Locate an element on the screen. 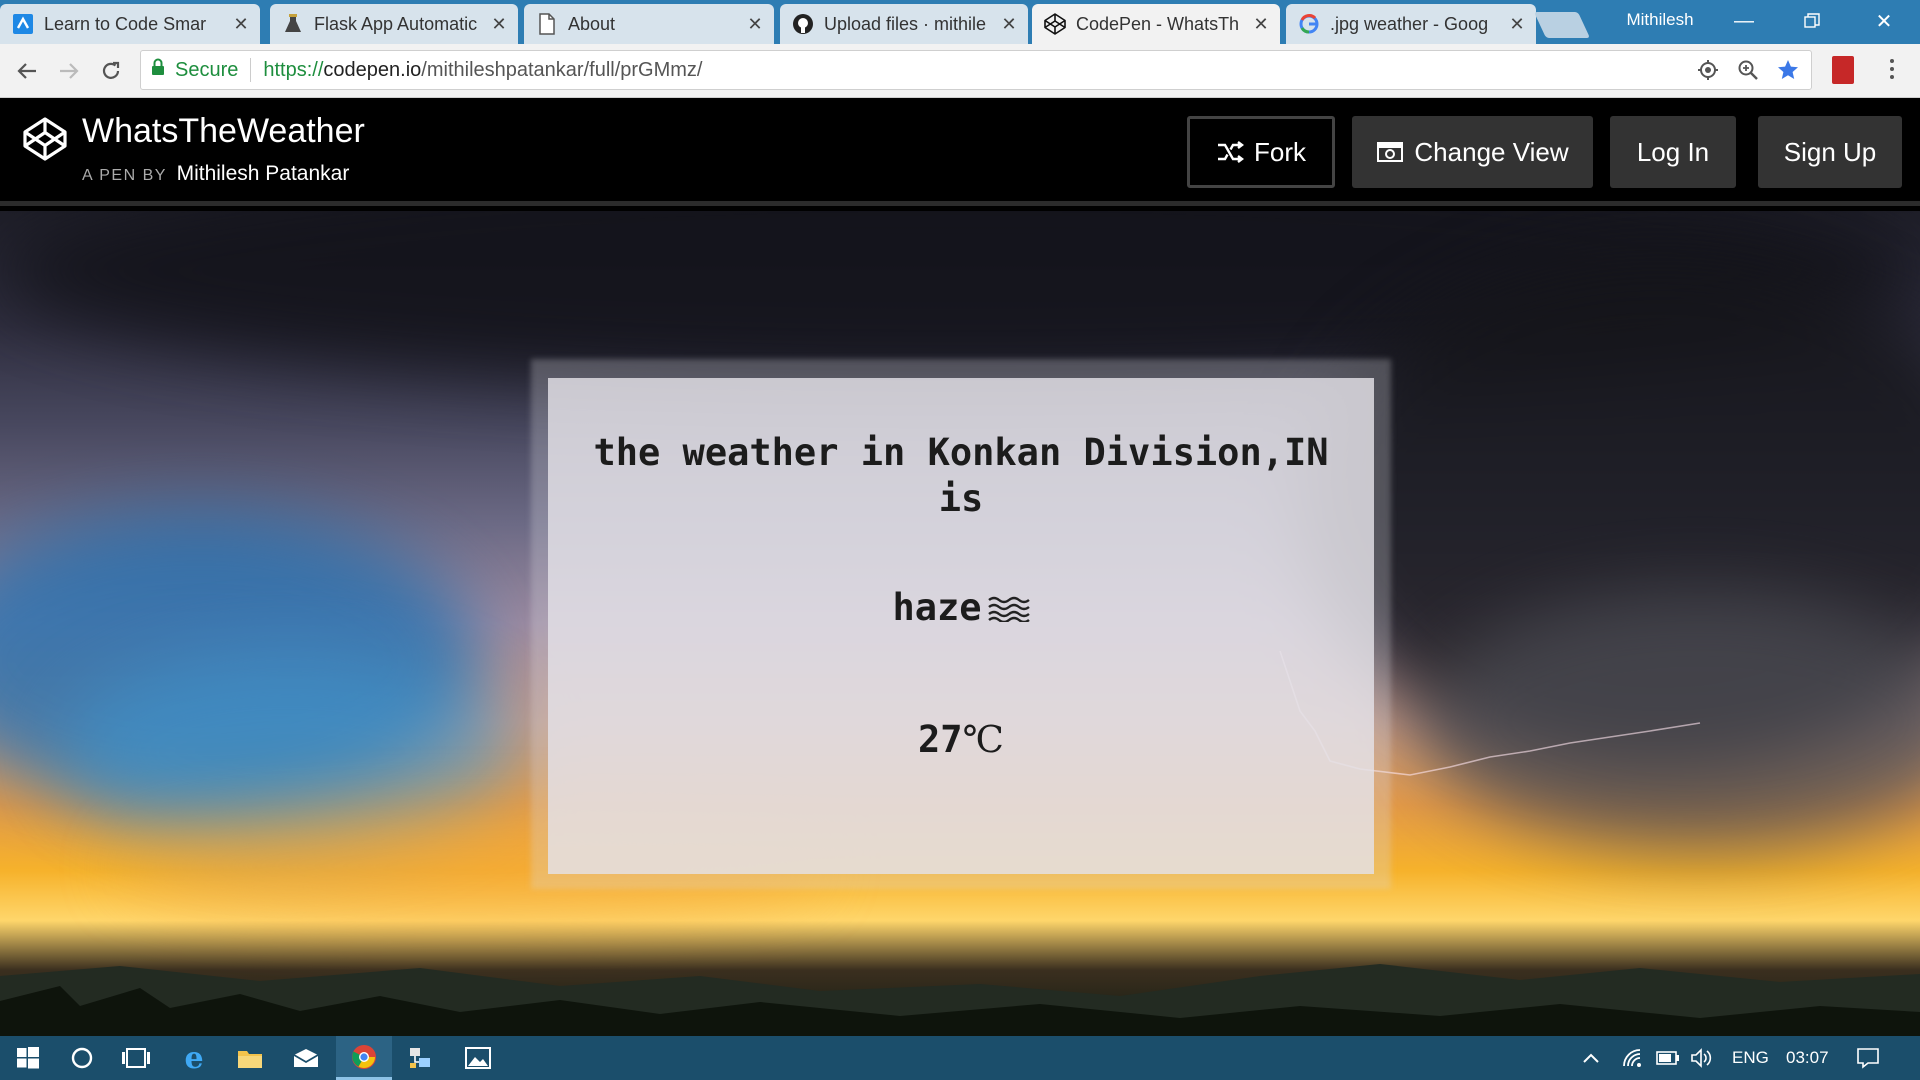 This screenshot has height=1080, width=1920. tab-title: Flask App Automatic is located at coordinates (396, 23).